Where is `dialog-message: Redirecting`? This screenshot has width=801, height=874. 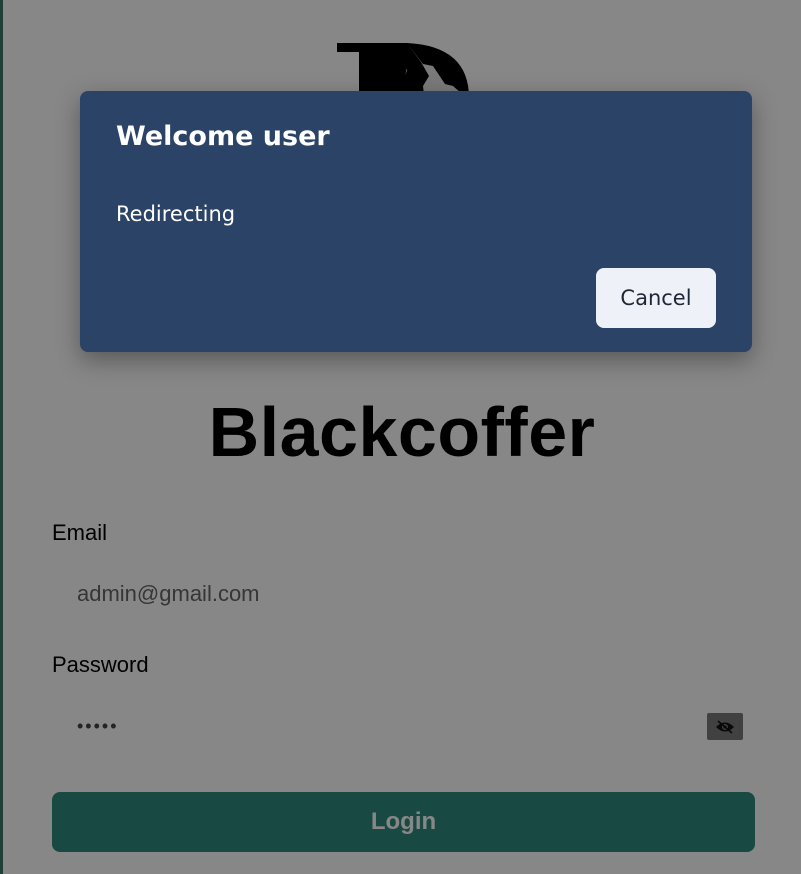
dialog-message: Redirecting is located at coordinates (176, 214).